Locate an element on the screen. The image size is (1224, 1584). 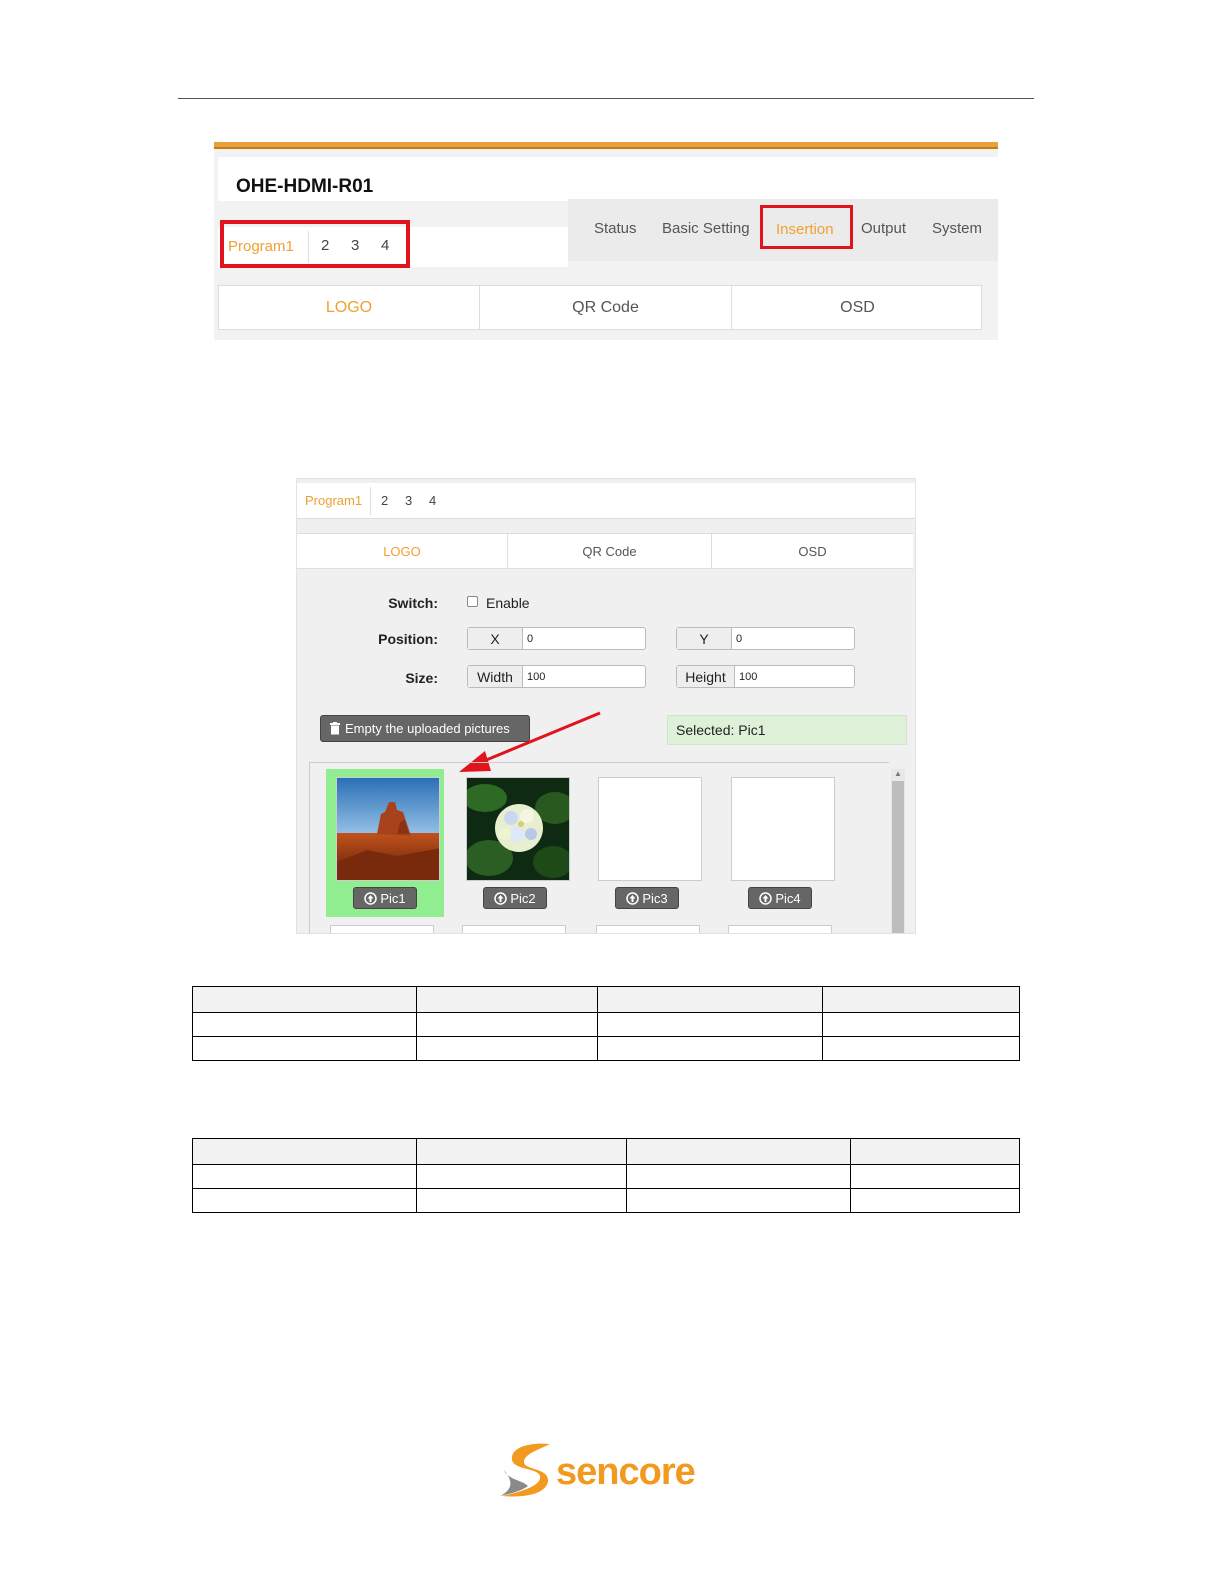
pic3-label: Pic3 is located at coordinates (655, 898).